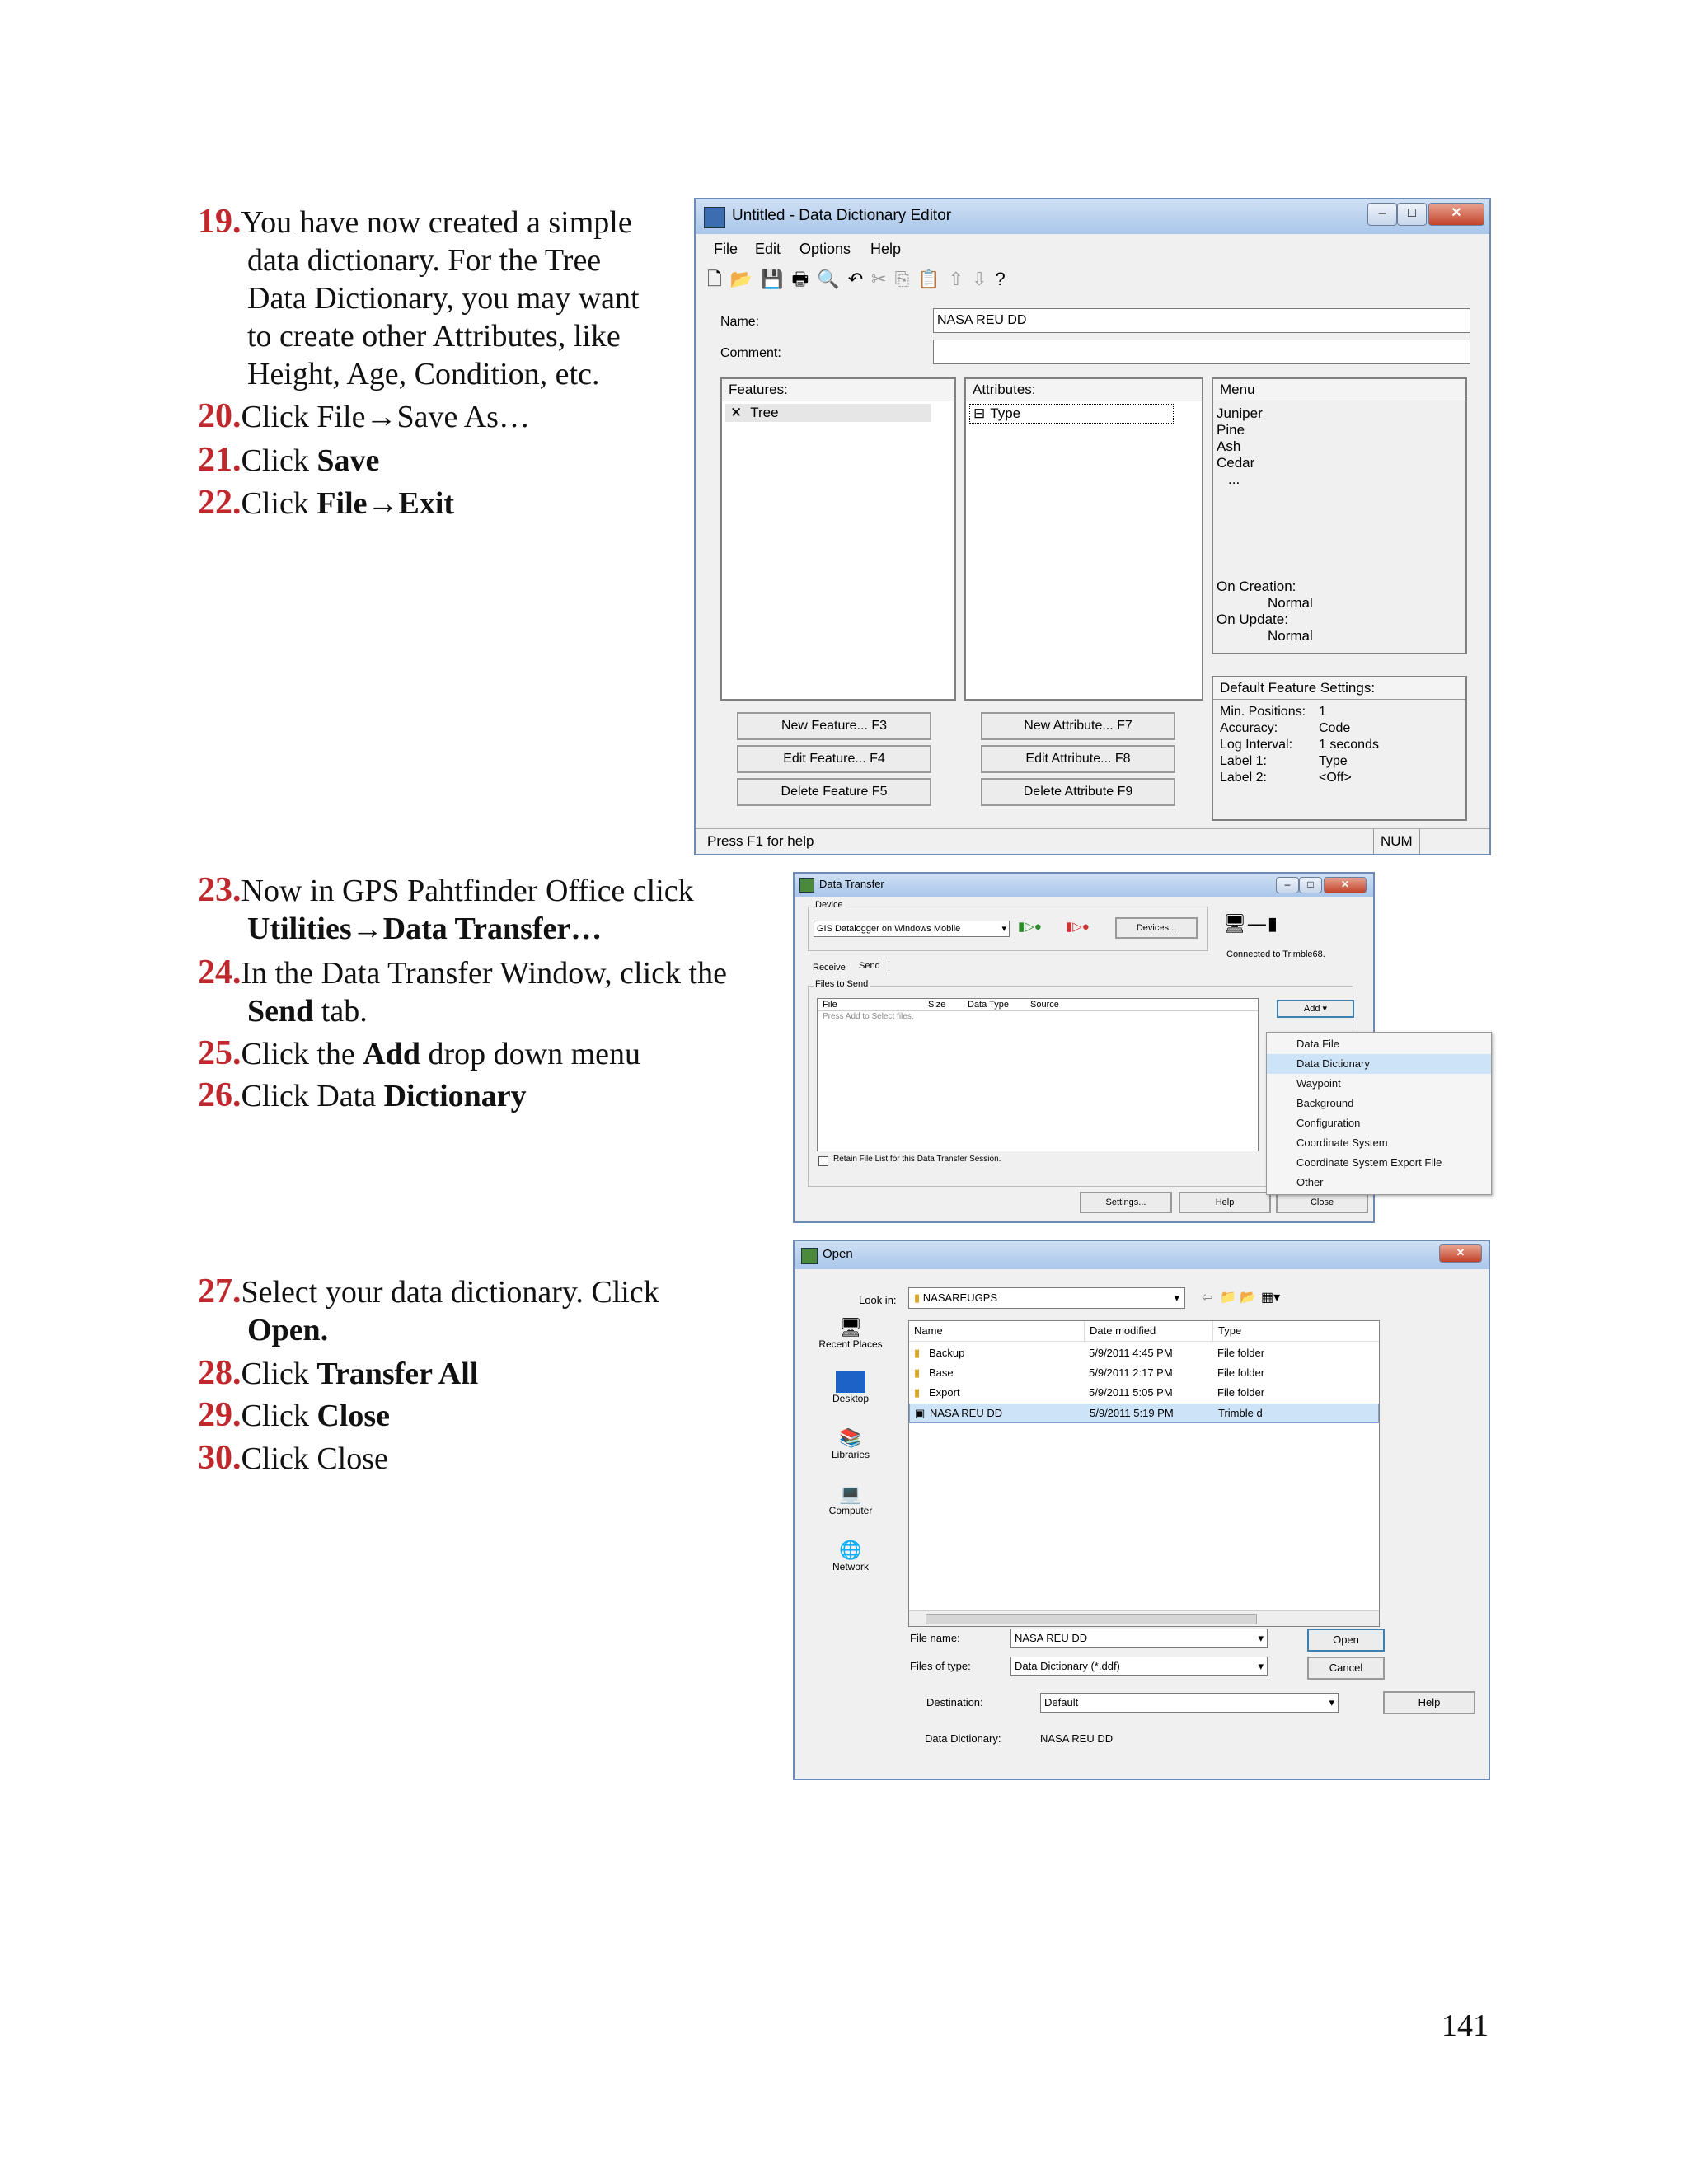 Image resolution: width=1688 pixels, height=2184 pixels. What do you see at coordinates (1091, 1619) in the screenshot?
I see `scroll-thumb` at bounding box center [1091, 1619].